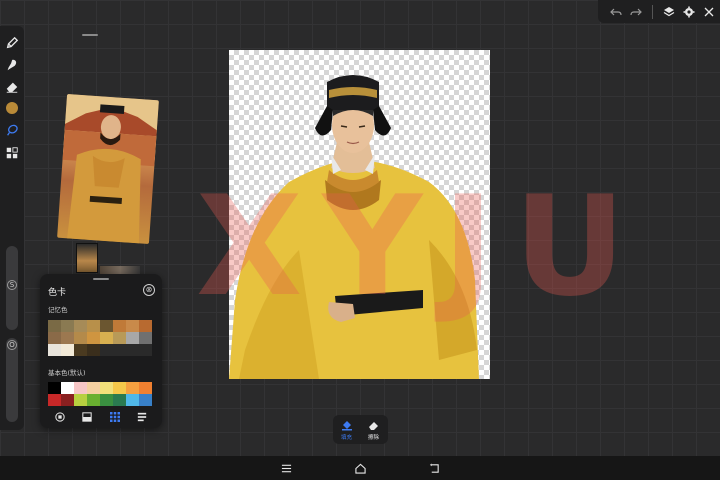 The image size is (720, 480). Describe the element at coordinates (101, 279) in the screenshot. I see `panel-drag-handle` at that location.